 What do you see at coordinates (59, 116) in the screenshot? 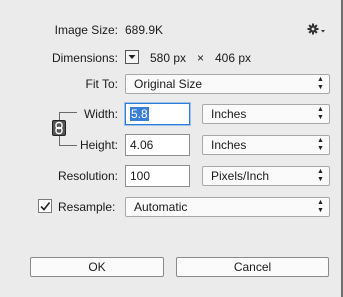
I see `constrain-bracket-top-vertical` at bounding box center [59, 116].